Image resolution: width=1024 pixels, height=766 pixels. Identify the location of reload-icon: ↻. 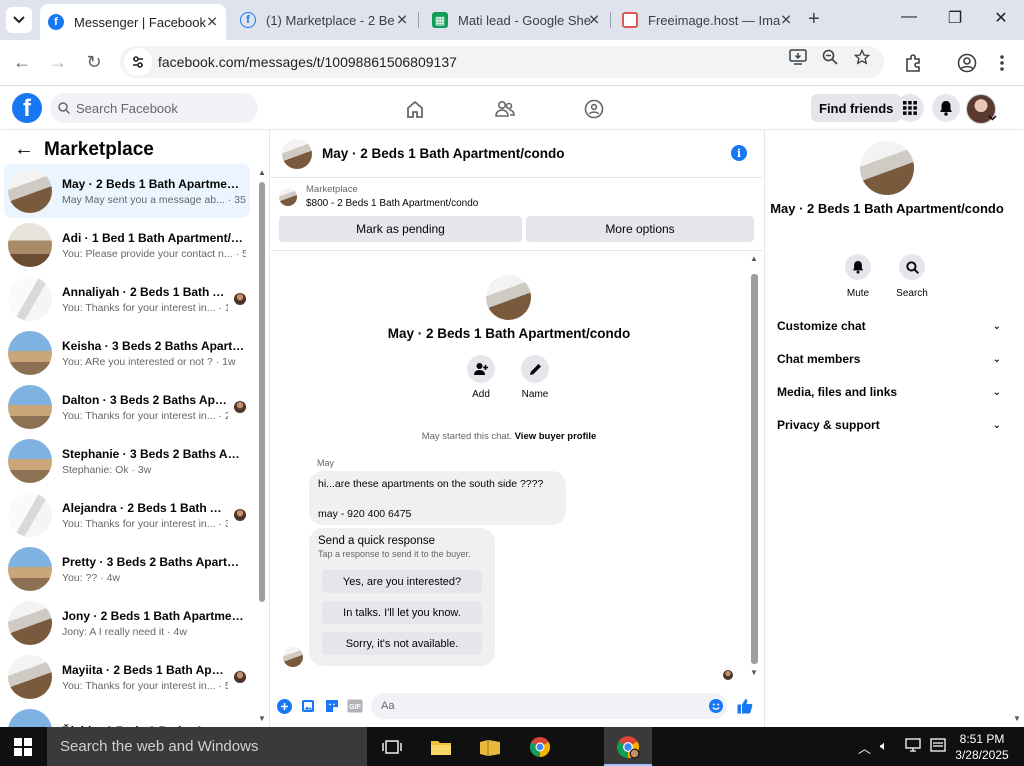
(94, 62).